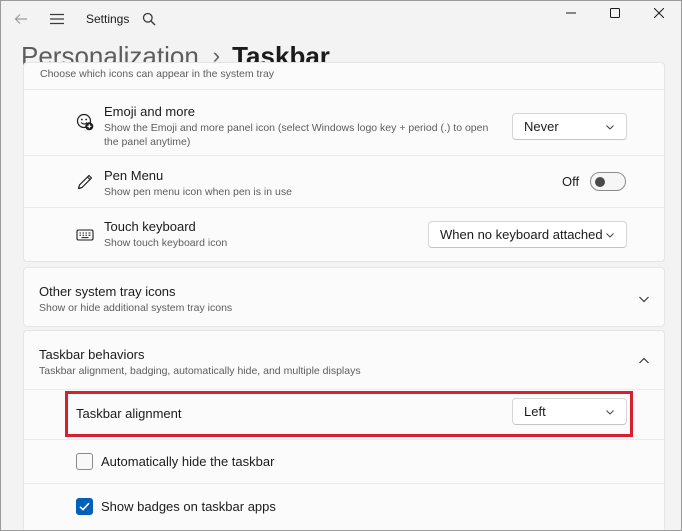  I want to click on badges-checkbox, so click(84, 506).